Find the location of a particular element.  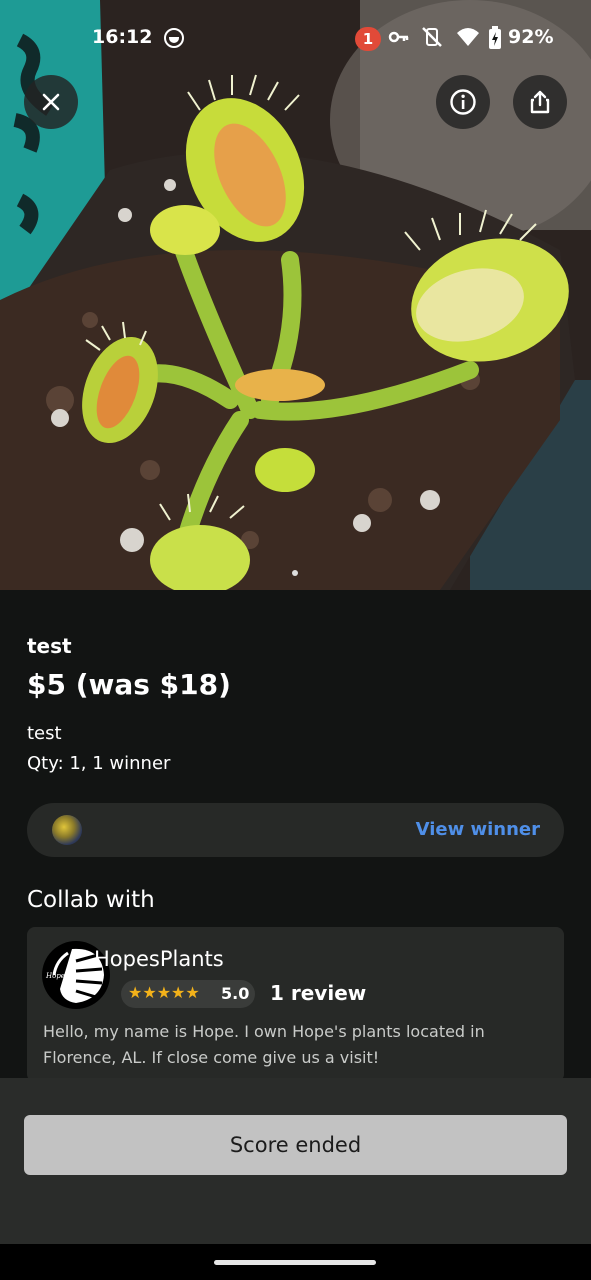

rating-badge: ★★★★★ 5.0 is located at coordinates (188, 994).